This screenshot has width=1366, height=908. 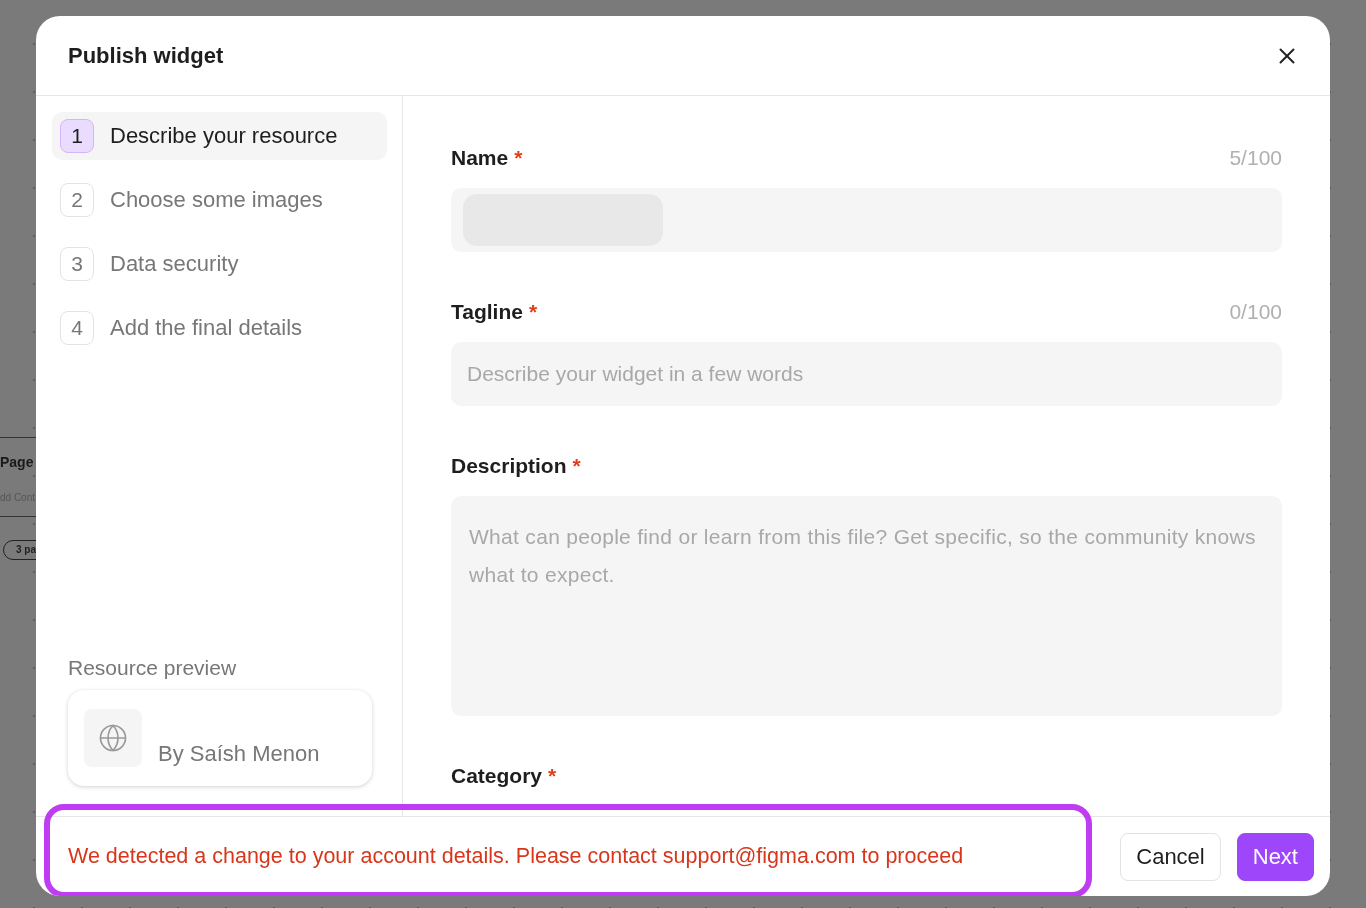 What do you see at coordinates (77, 264) in the screenshot?
I see `step-number: 3` at bounding box center [77, 264].